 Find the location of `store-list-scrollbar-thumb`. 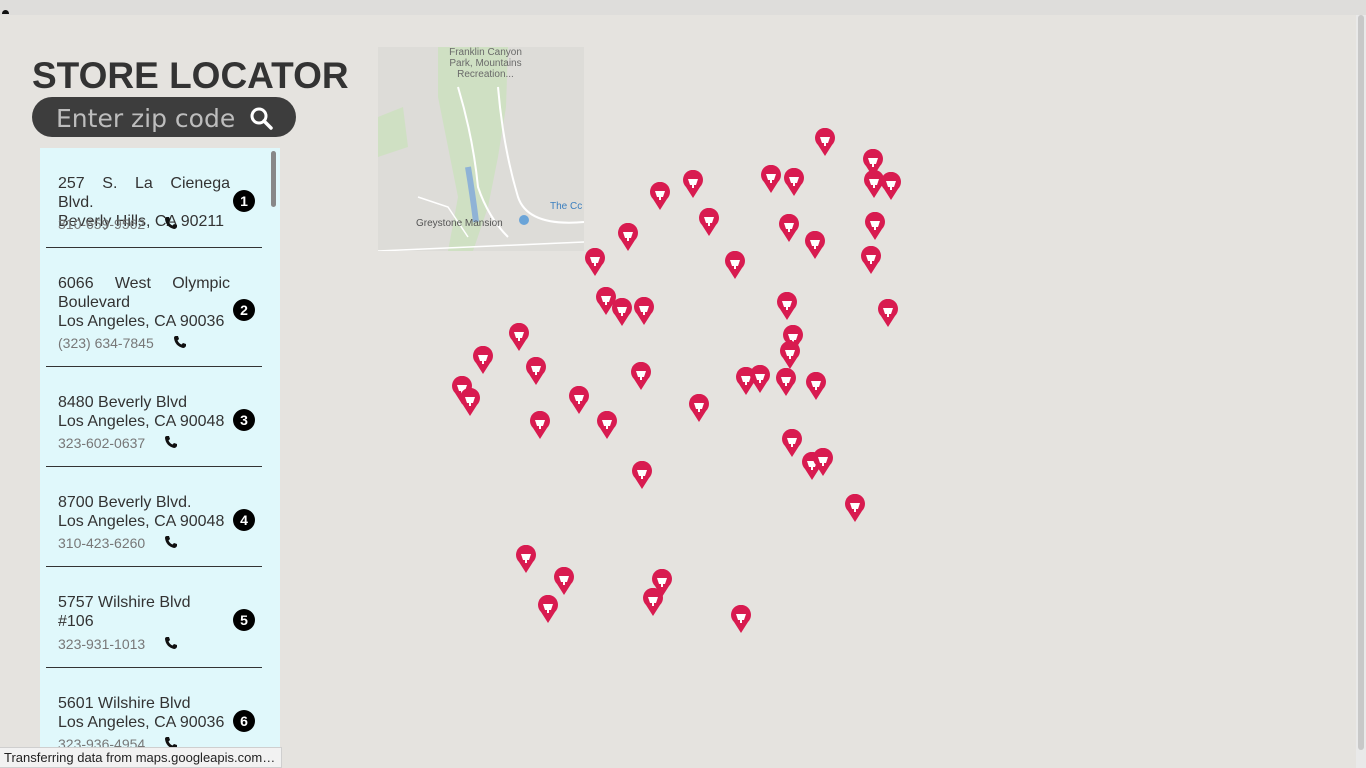

store-list-scrollbar-thumb is located at coordinates (273, 179).